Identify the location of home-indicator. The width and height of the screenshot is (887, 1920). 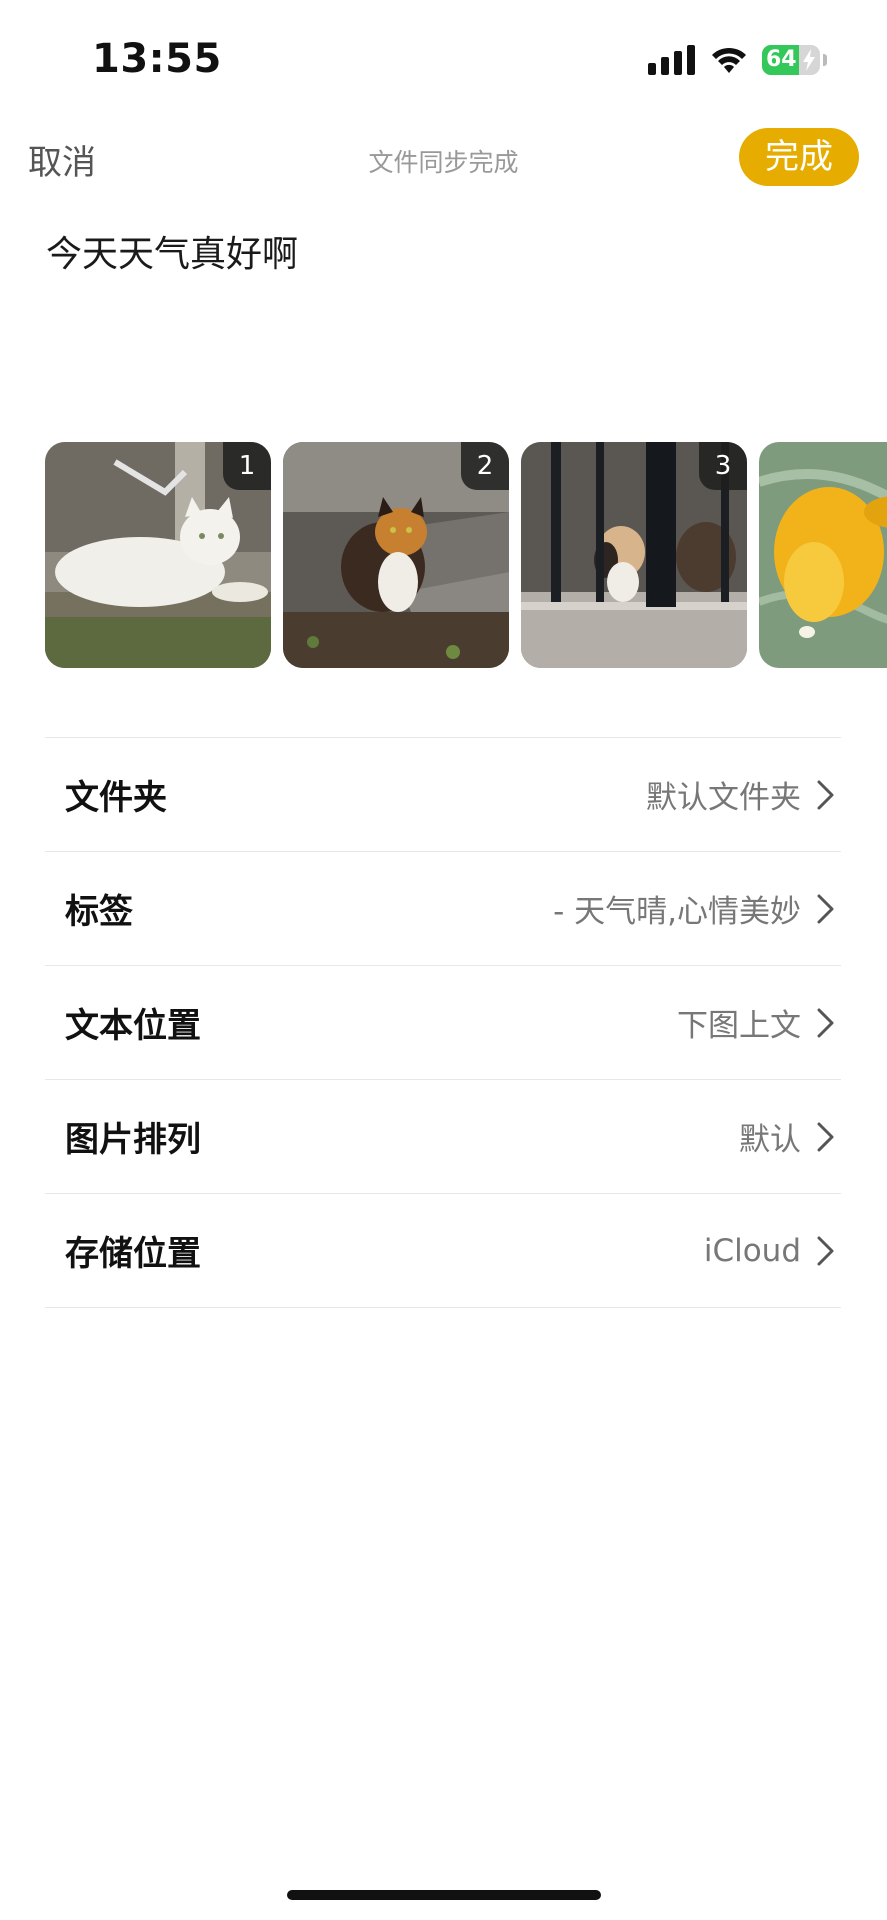
(444, 1895).